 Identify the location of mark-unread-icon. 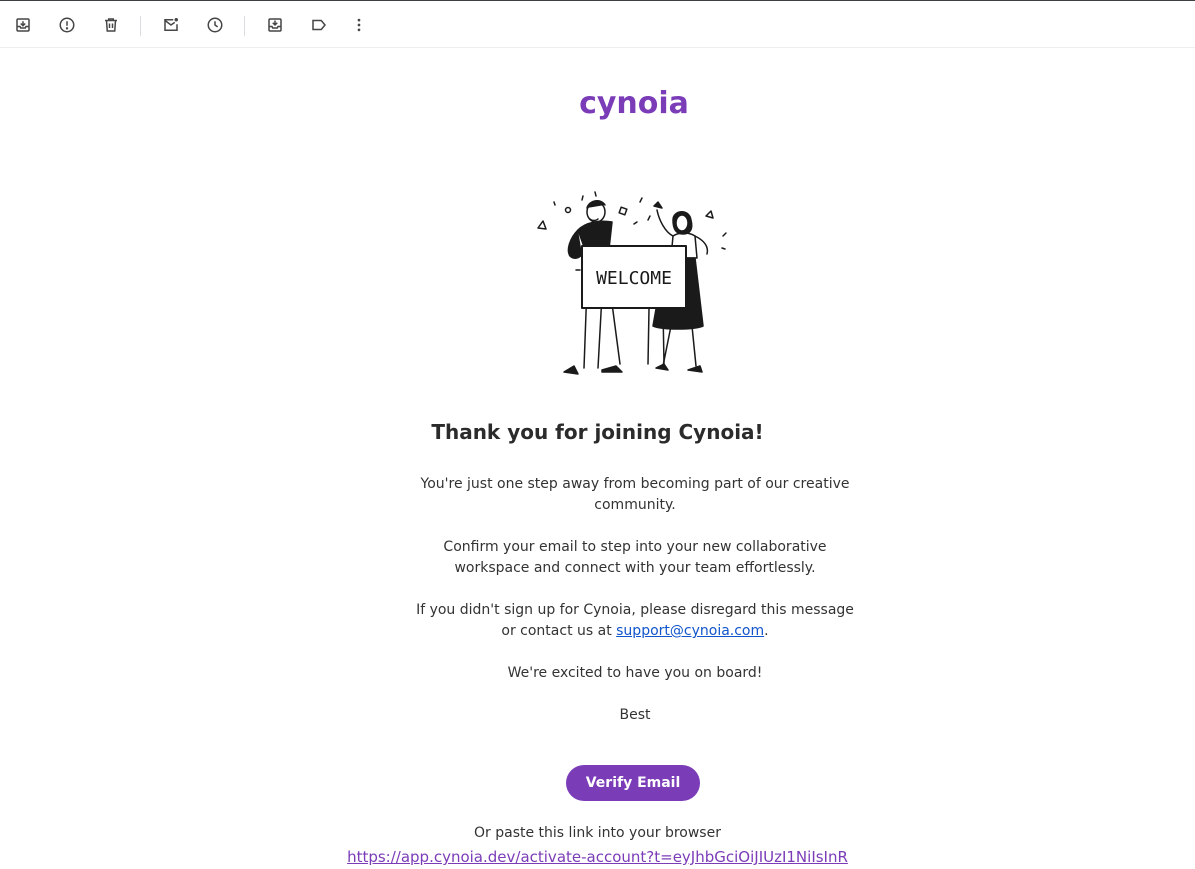
(171, 24).